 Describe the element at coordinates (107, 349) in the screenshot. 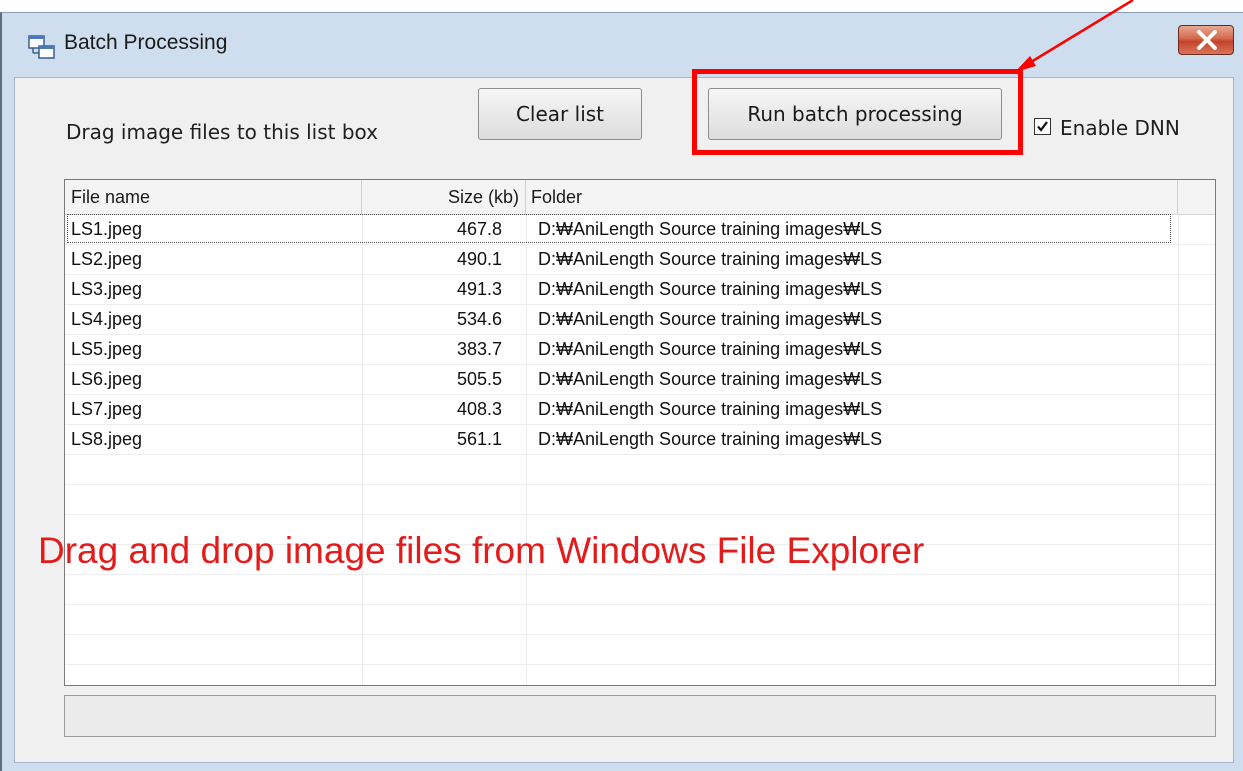

I see `file-name-cell: LS5.jpeg` at that location.